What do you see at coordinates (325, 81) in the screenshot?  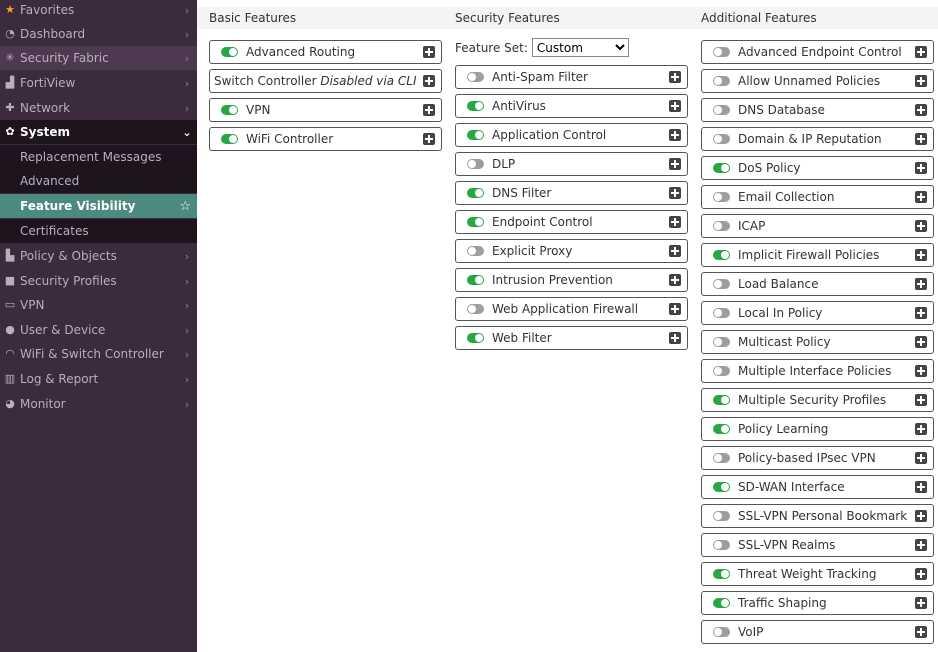 I see `feature-switch-controller: Switch Controller Disabled via CLI` at bounding box center [325, 81].